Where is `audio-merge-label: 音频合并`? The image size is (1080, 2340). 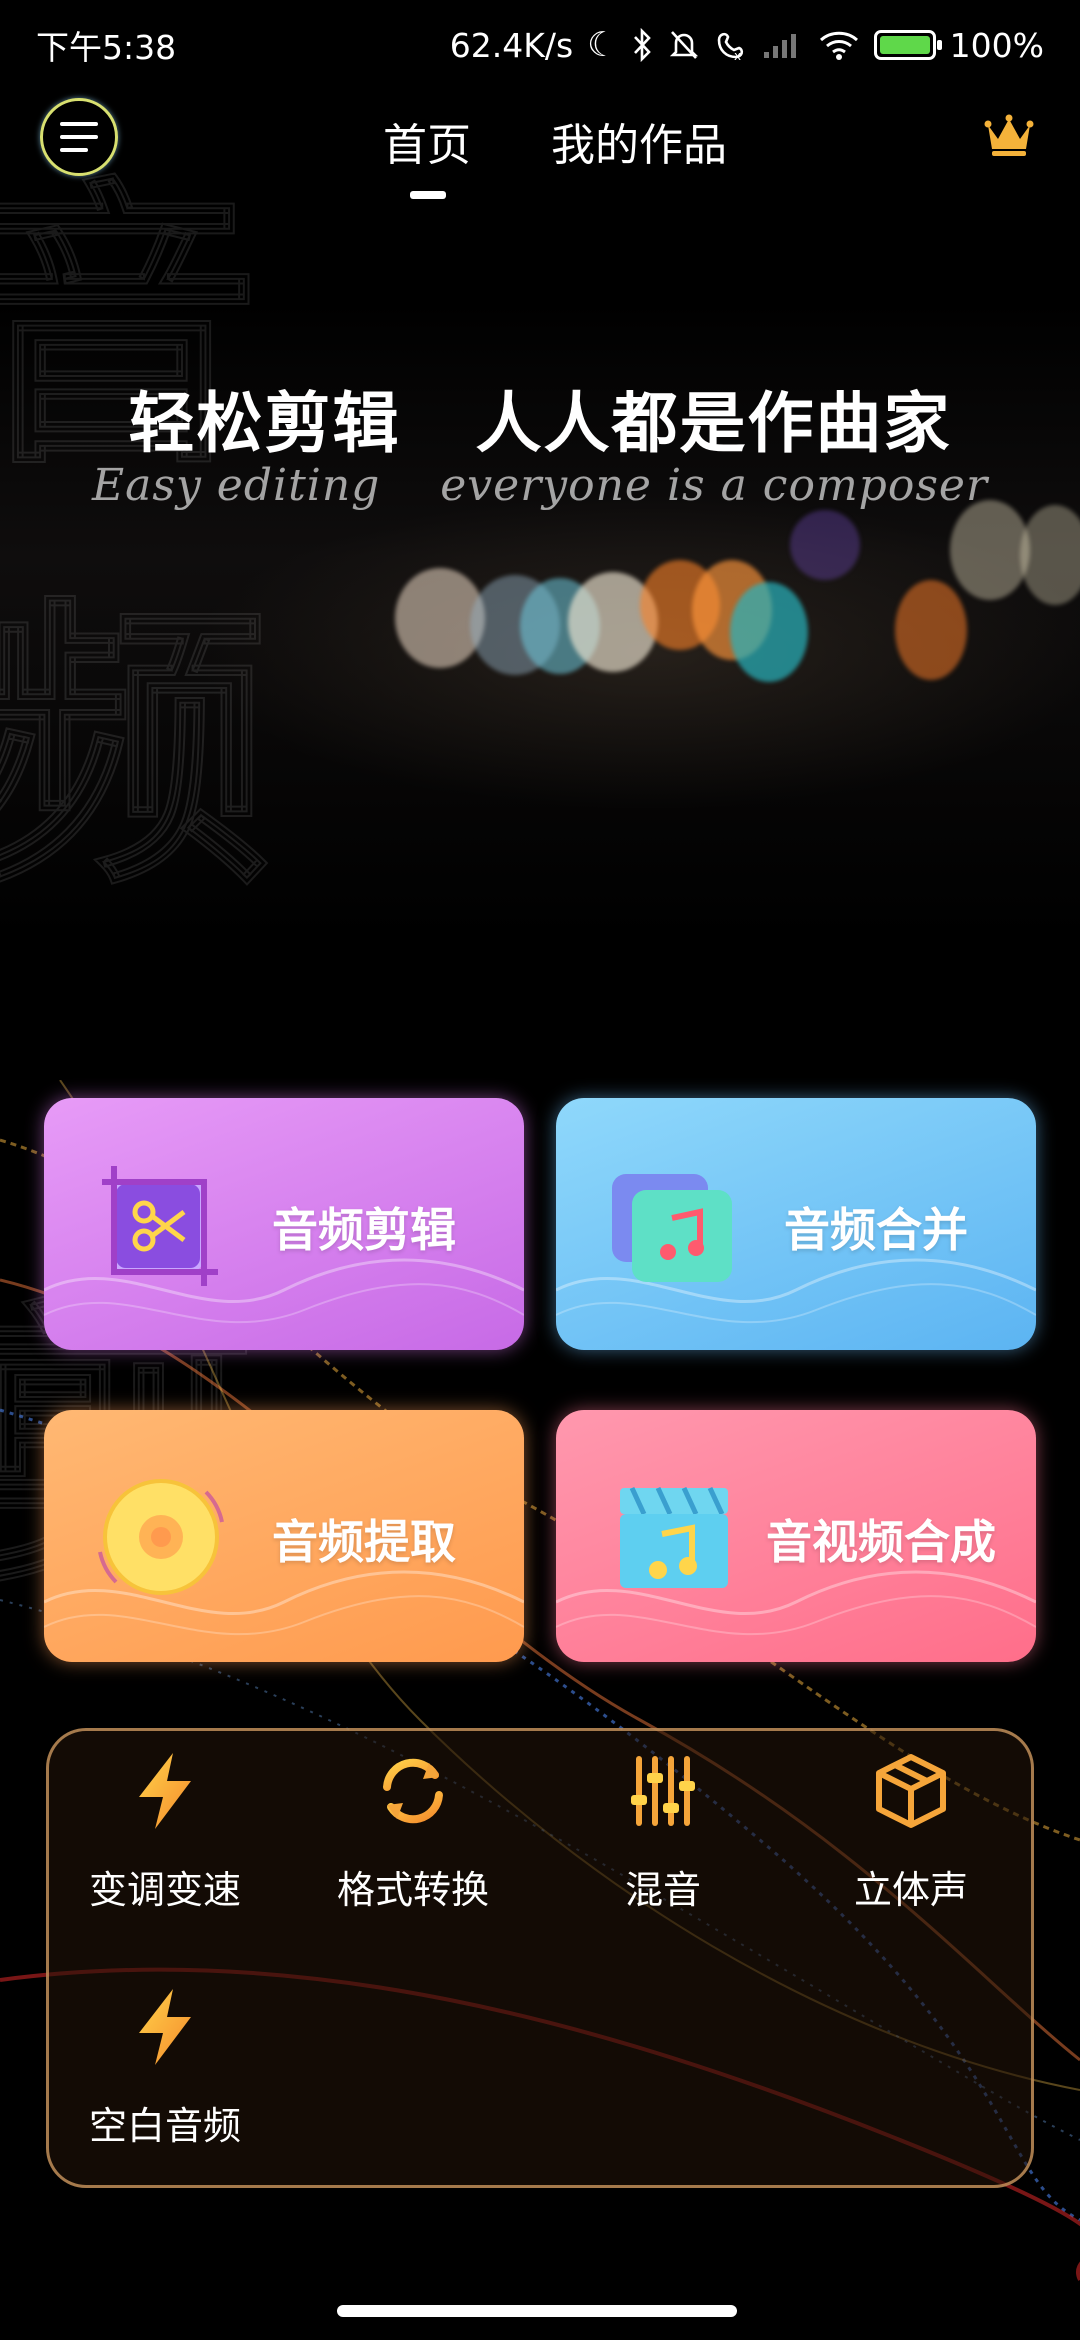
audio-merge-label: 音频合并 is located at coordinates (876, 1230).